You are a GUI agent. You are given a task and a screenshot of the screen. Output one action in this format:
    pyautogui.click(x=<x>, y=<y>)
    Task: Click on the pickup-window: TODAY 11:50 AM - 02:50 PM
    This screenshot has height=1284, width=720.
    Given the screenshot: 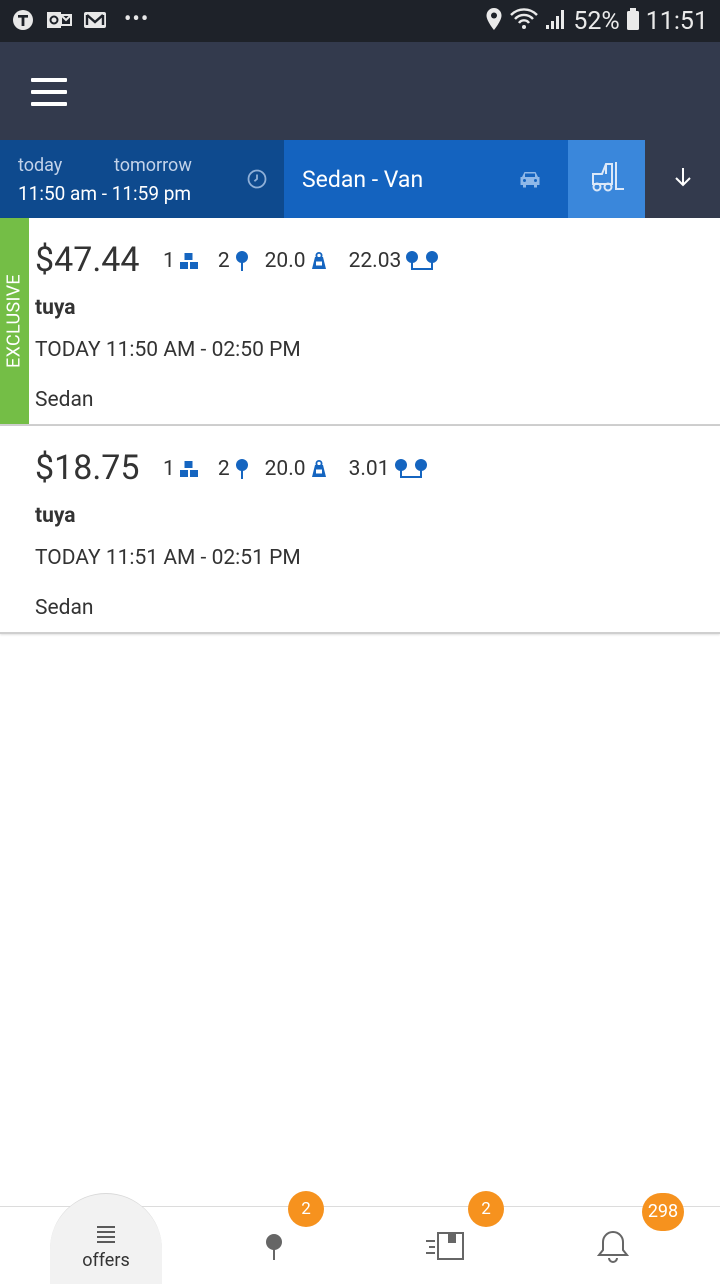 What is the action you would take?
    pyautogui.click(x=168, y=350)
    